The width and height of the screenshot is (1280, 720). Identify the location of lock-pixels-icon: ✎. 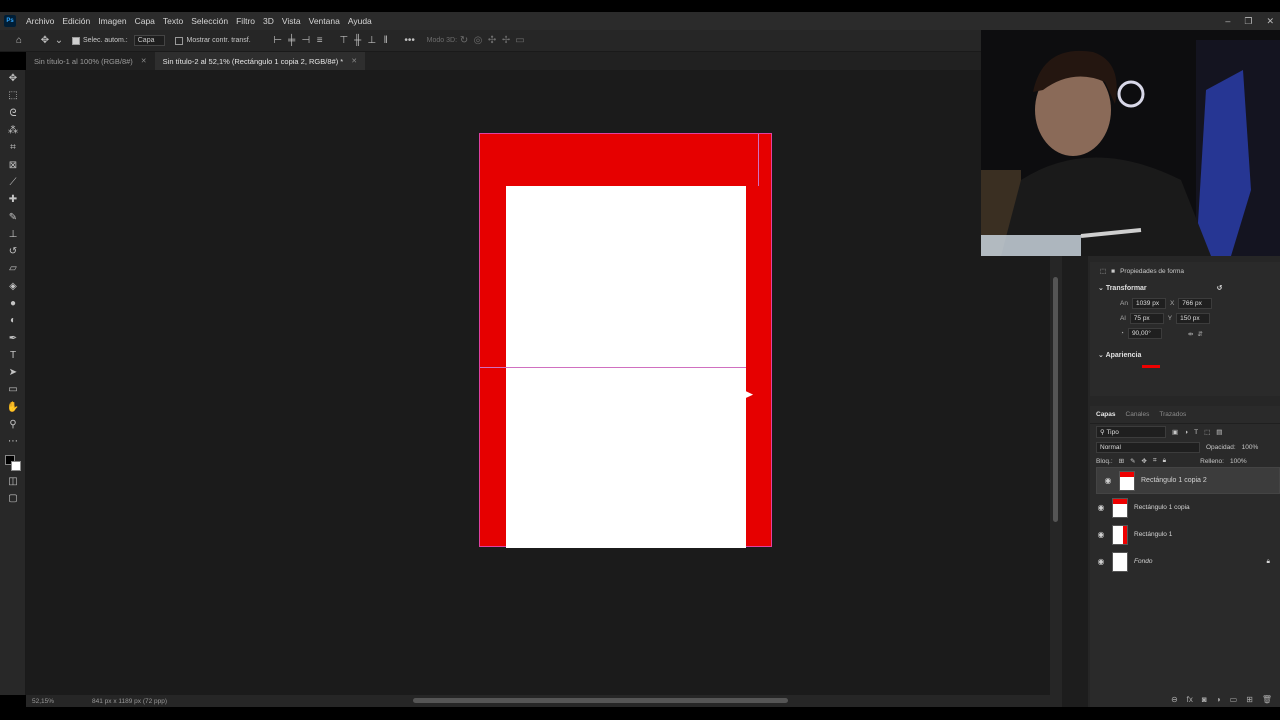
(1132, 461).